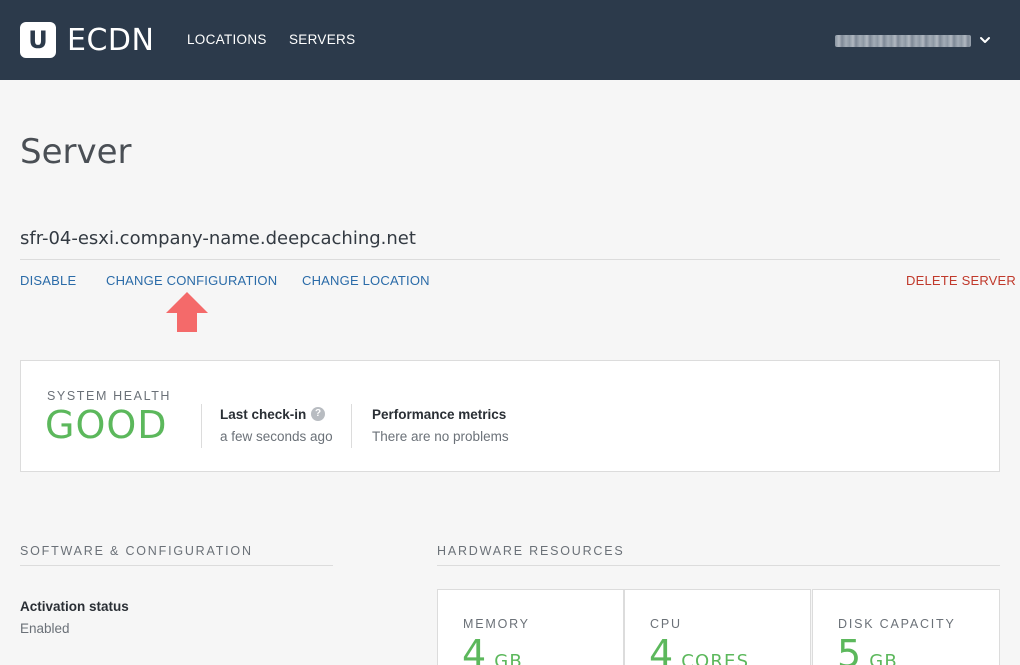  I want to click on activation-status-value: Enabled, so click(45, 628).